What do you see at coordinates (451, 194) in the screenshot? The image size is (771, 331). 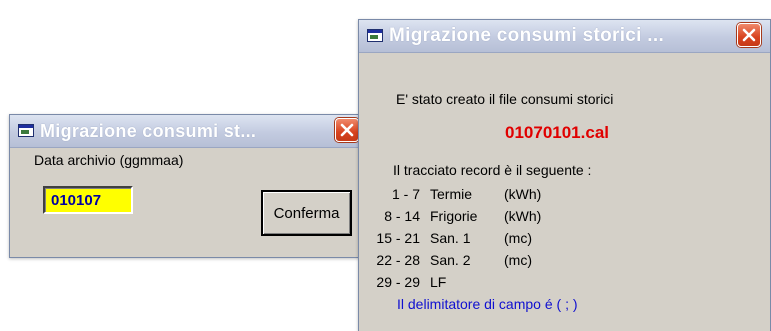 I see `record-field: Termie` at bounding box center [451, 194].